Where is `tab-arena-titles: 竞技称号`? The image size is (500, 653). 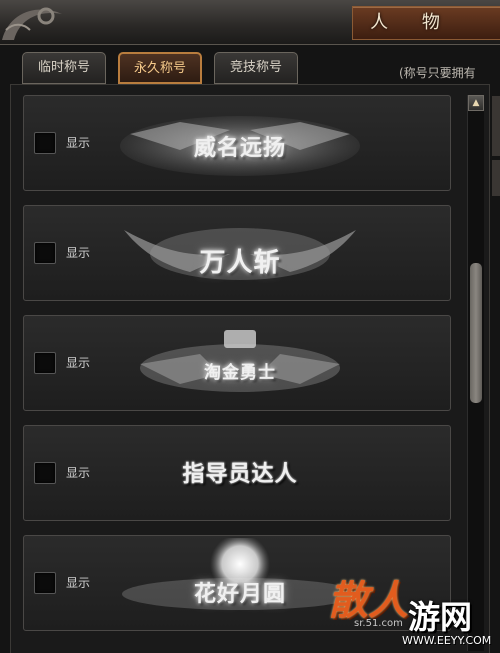 tab-arena-titles: 竞技称号 is located at coordinates (256, 68).